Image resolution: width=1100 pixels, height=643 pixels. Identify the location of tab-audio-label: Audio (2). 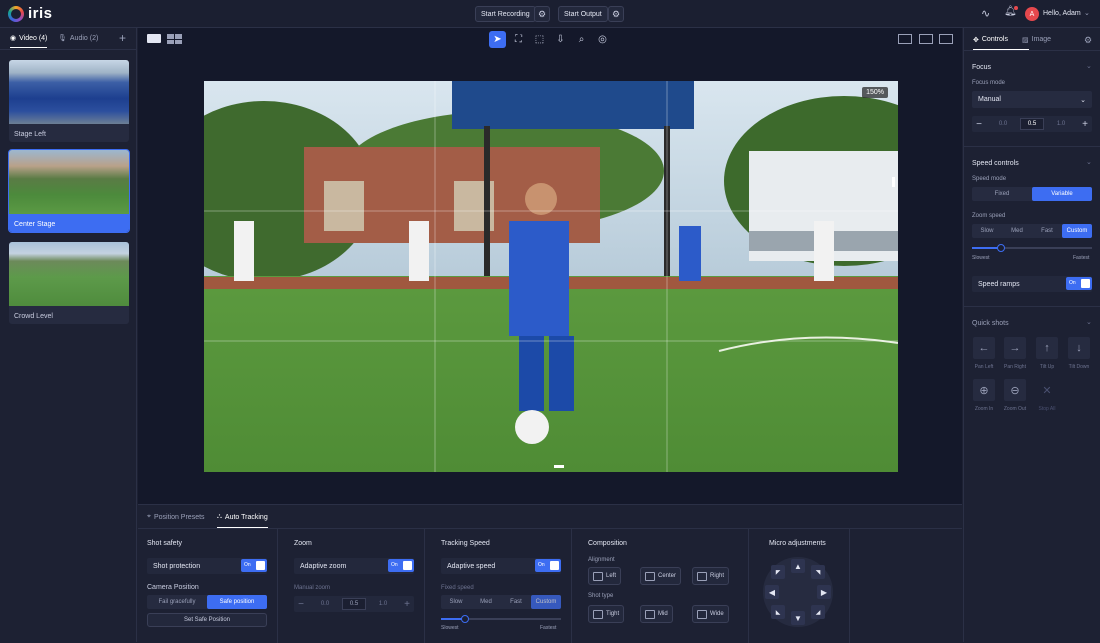
(84, 38).